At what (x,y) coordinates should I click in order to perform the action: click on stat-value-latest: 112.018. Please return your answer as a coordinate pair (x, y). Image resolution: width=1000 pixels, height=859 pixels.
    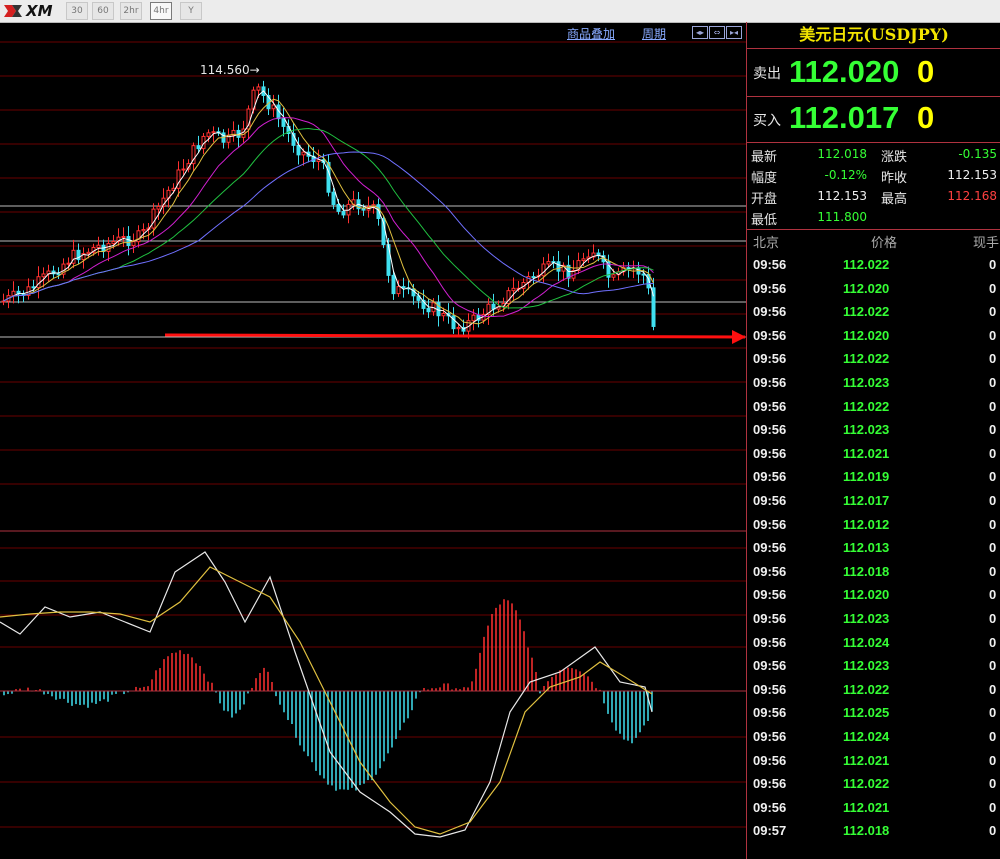
    Looking at the image, I should click on (842, 154).